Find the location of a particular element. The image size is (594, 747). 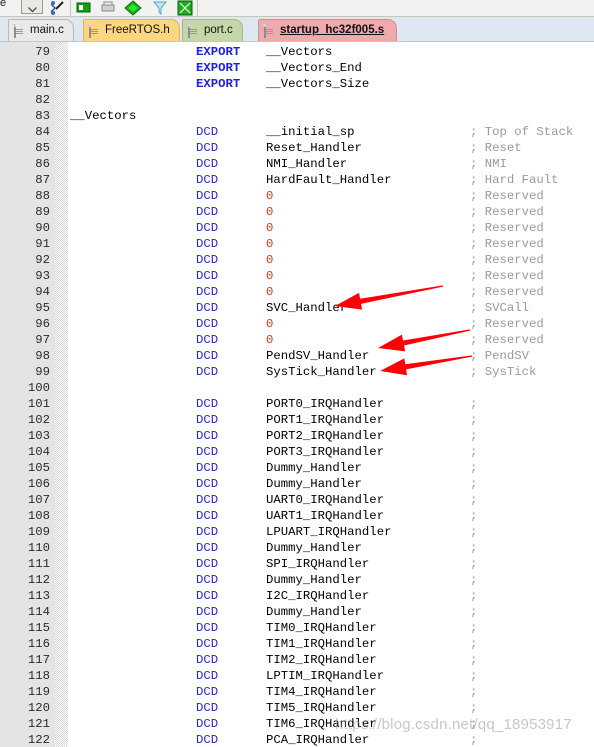

code-line: 103 DCD PORT2_IRQHandler; is located at coordinates (297, 436).